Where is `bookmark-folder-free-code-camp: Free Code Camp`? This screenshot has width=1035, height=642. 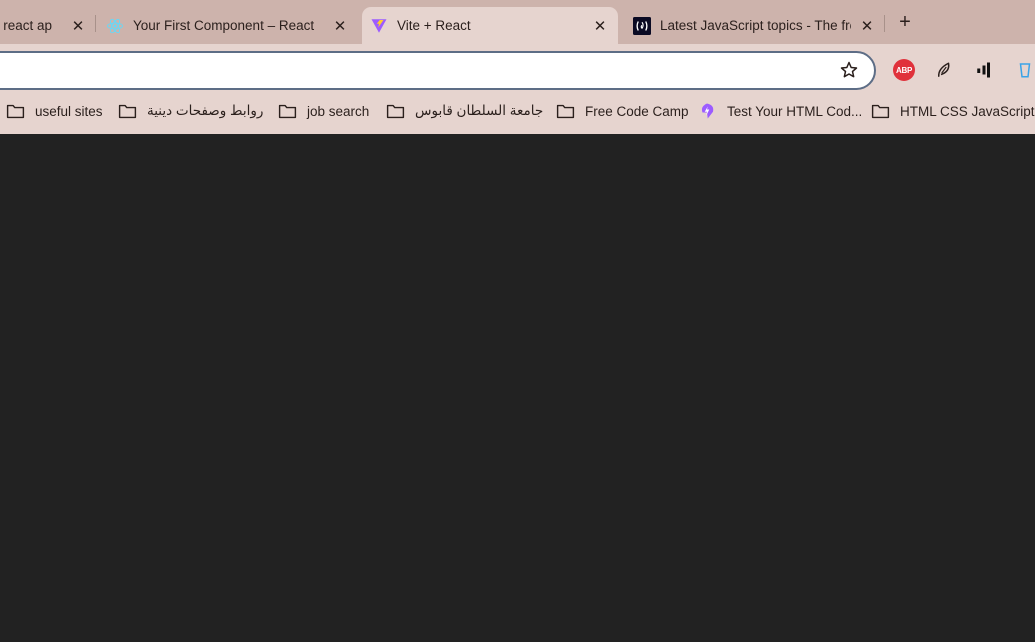
bookmark-folder-free-code-camp: Free Code Camp is located at coordinates (622, 111).